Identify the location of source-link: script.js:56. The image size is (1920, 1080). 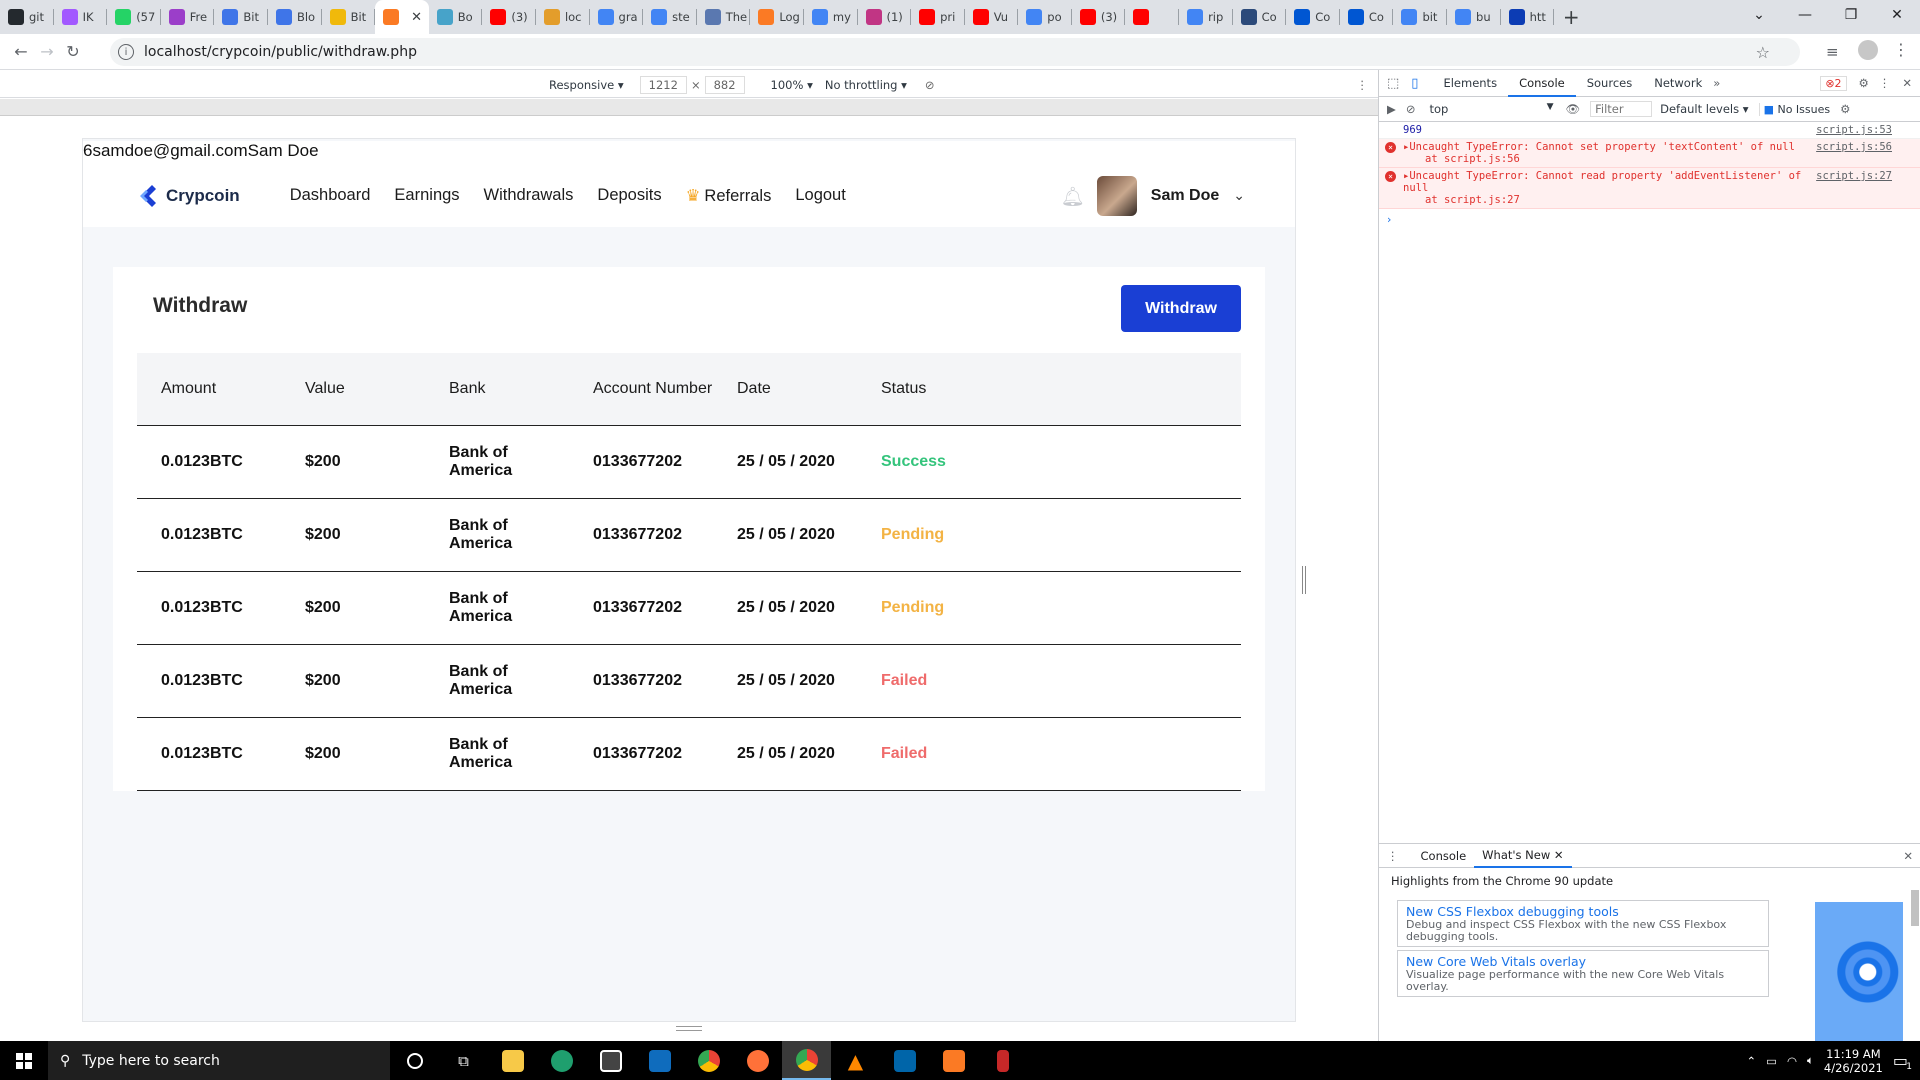
(1854, 147).